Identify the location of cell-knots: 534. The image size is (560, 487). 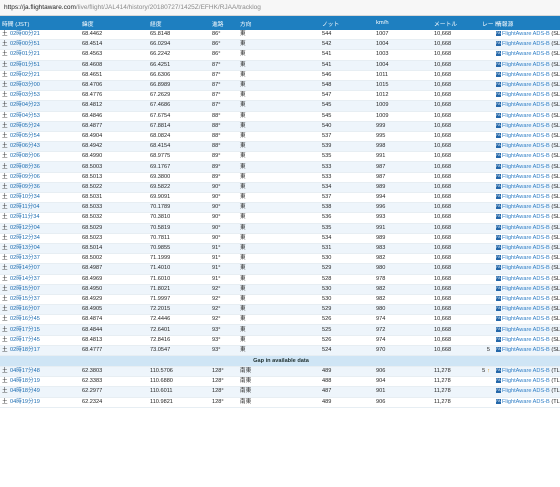
(347, 238).